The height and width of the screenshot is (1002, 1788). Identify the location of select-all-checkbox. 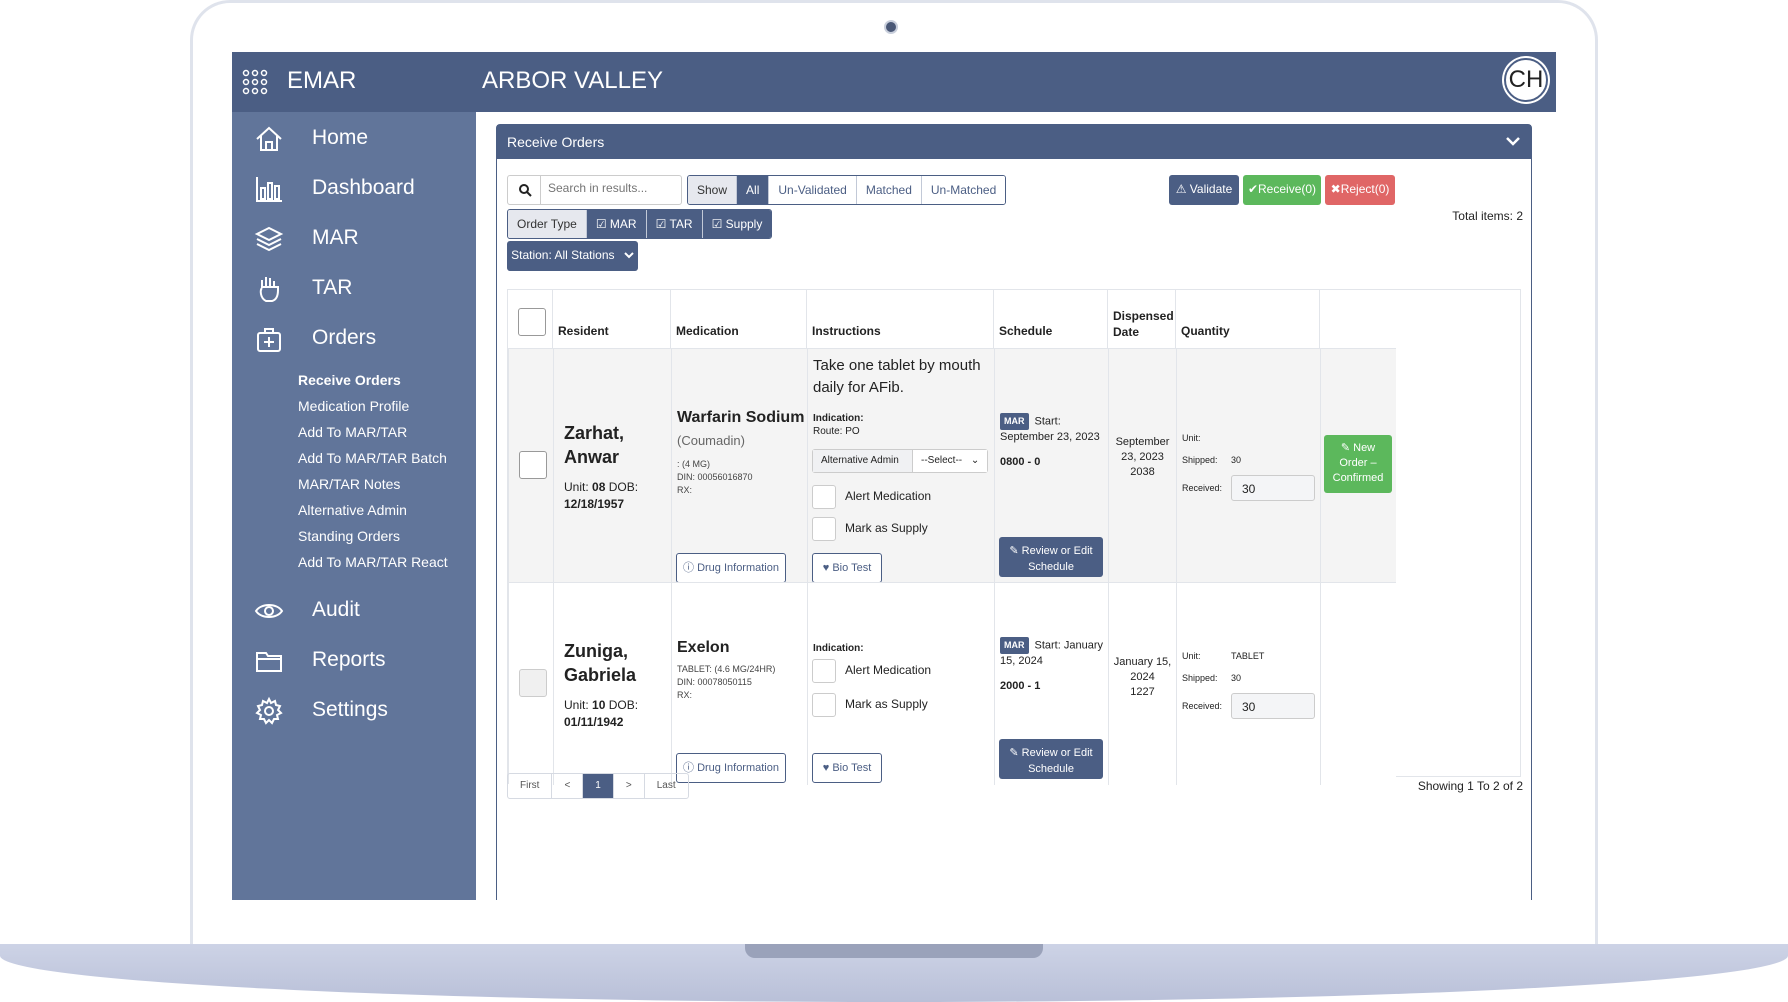
(532, 322).